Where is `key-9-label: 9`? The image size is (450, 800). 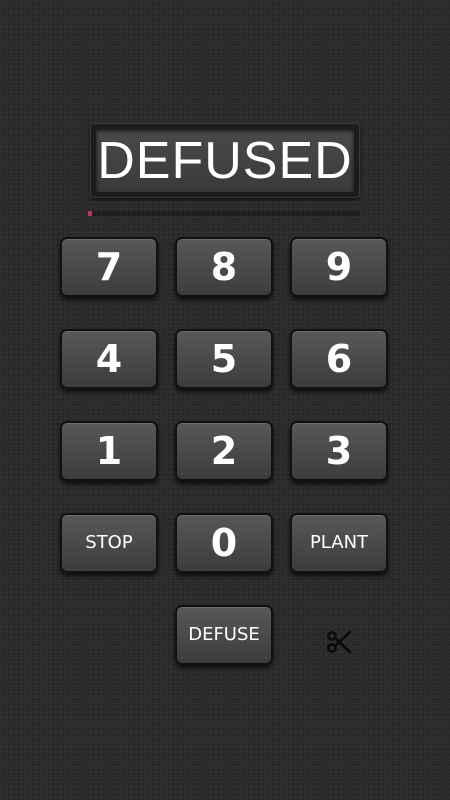
key-9-label: 9 is located at coordinates (339, 267).